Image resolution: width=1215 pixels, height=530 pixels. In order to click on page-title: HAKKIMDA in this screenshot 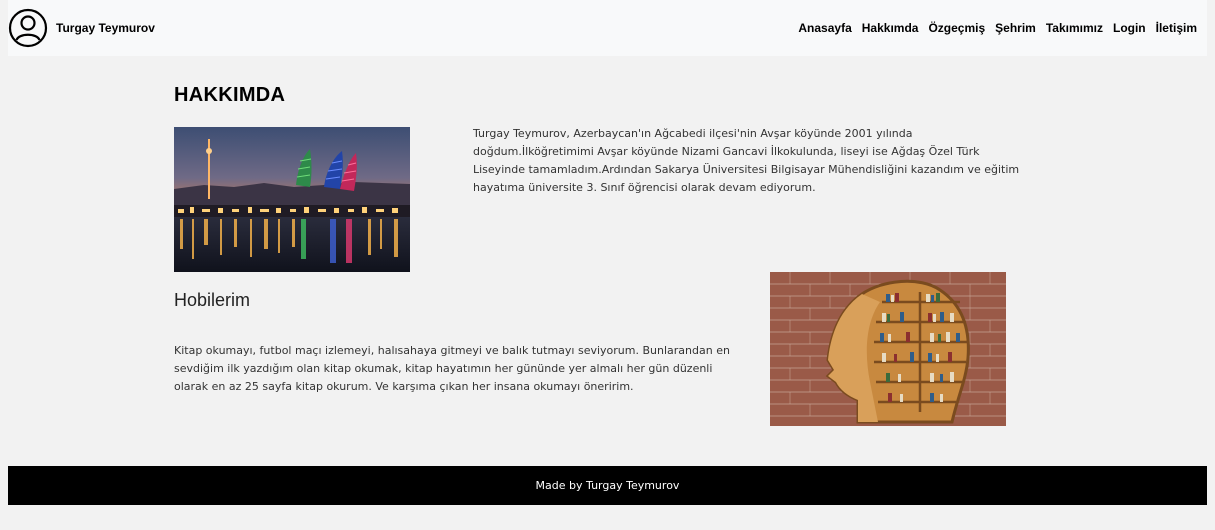, I will do `click(230, 95)`.